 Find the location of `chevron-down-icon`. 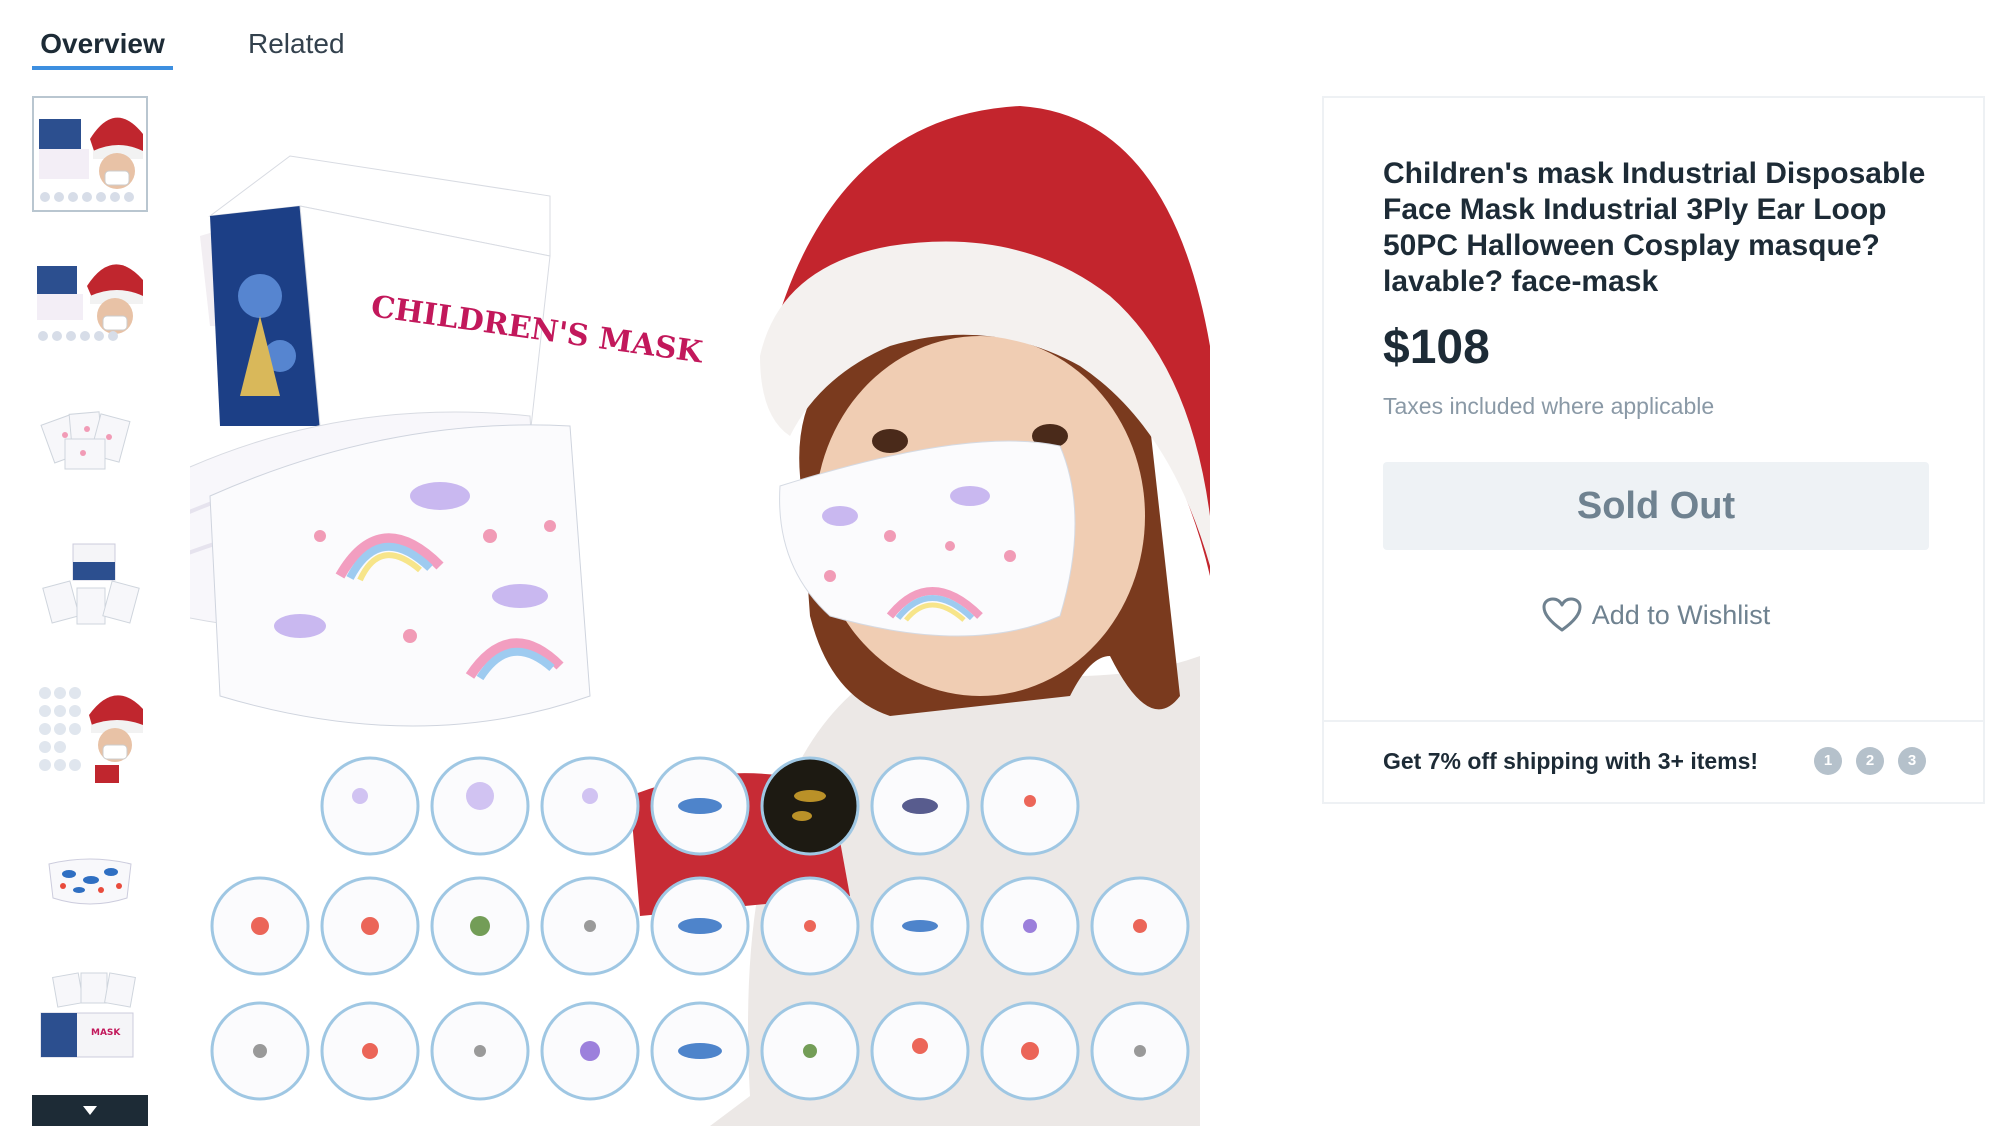

chevron-down-icon is located at coordinates (90, 1110).